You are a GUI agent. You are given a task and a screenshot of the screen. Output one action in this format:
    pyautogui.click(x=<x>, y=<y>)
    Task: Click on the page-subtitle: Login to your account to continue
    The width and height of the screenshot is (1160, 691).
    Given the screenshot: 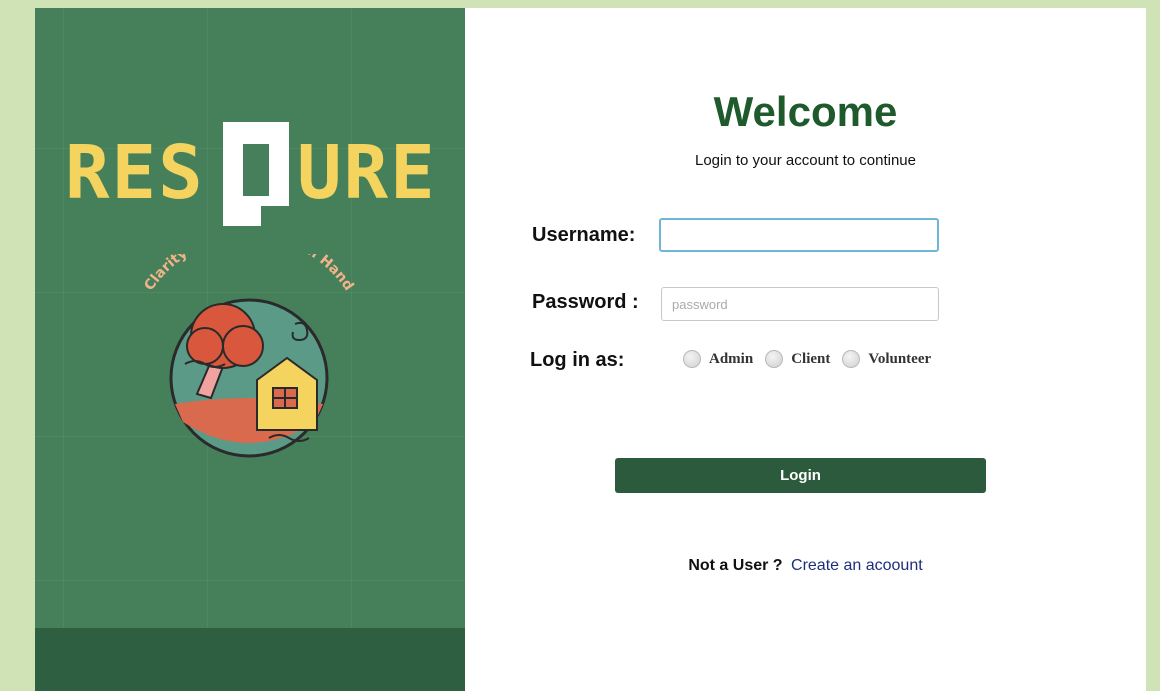 What is the action you would take?
    pyautogui.click(x=805, y=160)
    